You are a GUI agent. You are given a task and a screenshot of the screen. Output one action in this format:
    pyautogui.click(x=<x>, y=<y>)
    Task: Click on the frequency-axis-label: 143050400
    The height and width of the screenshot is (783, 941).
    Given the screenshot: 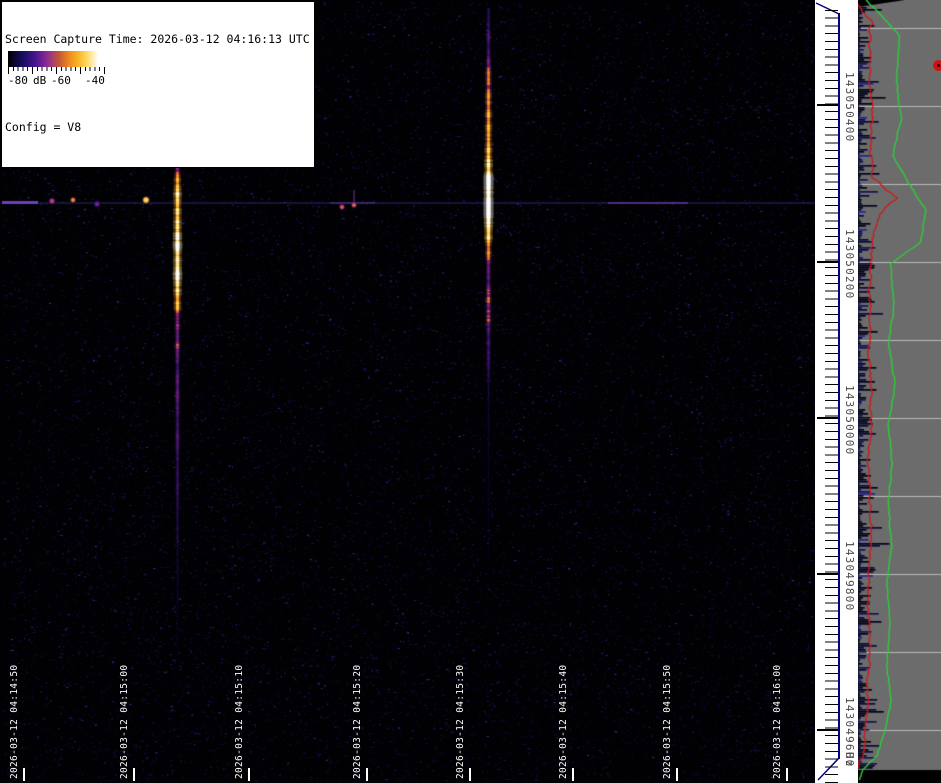 What is the action you would take?
    pyautogui.click(x=849, y=107)
    